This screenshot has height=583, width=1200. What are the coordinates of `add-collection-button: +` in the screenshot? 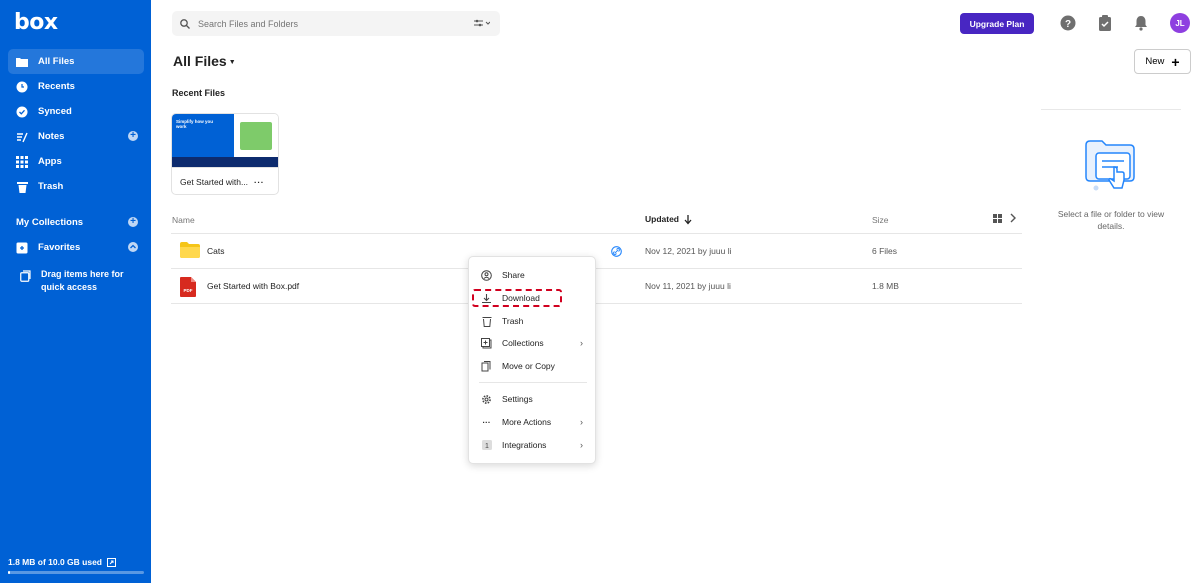 It's located at (133, 222).